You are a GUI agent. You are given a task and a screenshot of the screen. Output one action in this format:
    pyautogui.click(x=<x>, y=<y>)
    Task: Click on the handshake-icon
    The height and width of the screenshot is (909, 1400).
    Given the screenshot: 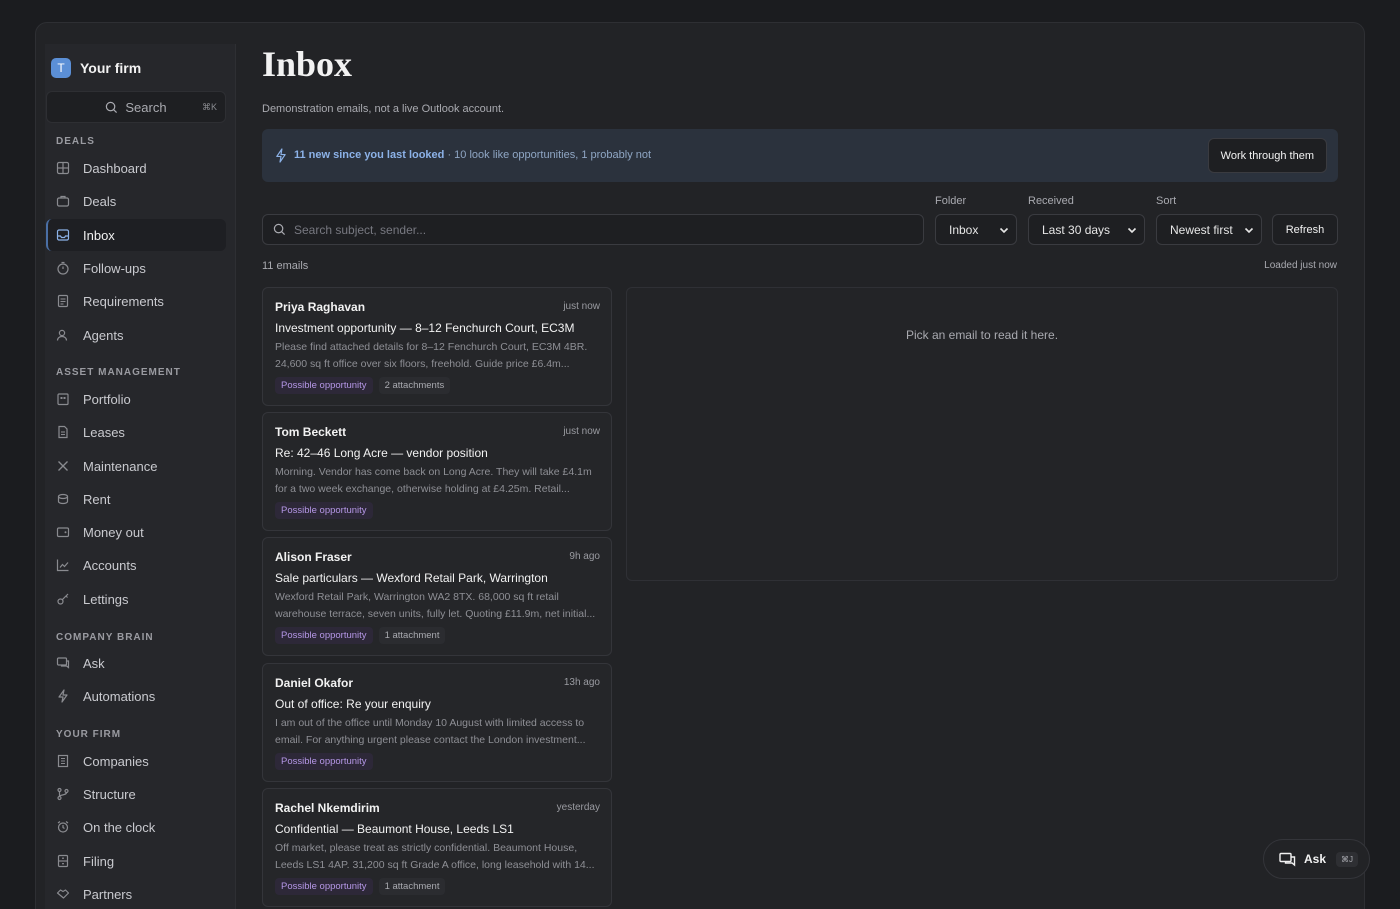 What is the action you would take?
    pyautogui.click(x=63, y=894)
    